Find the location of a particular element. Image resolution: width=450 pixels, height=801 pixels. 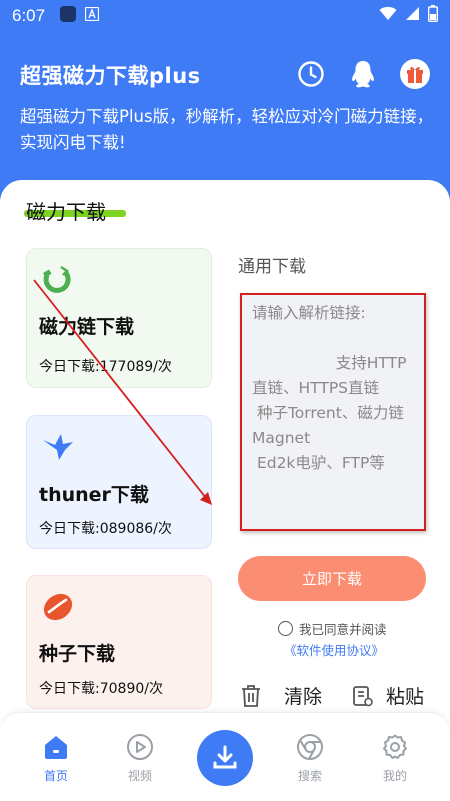

bird-icon is located at coordinates (58, 447).